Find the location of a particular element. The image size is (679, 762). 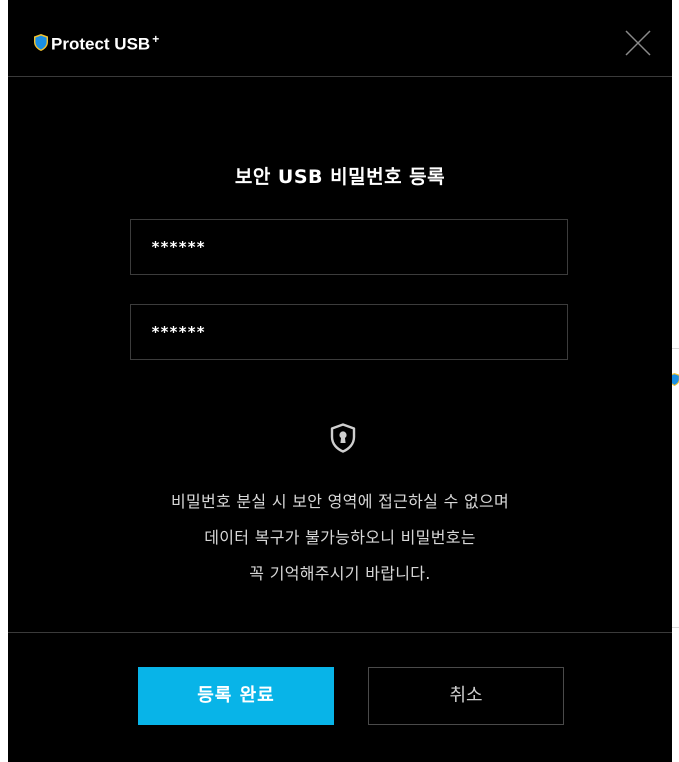

notice-line-2: 데이터 복구가 불가능하오니 비밀번호는 is located at coordinates (340, 537).